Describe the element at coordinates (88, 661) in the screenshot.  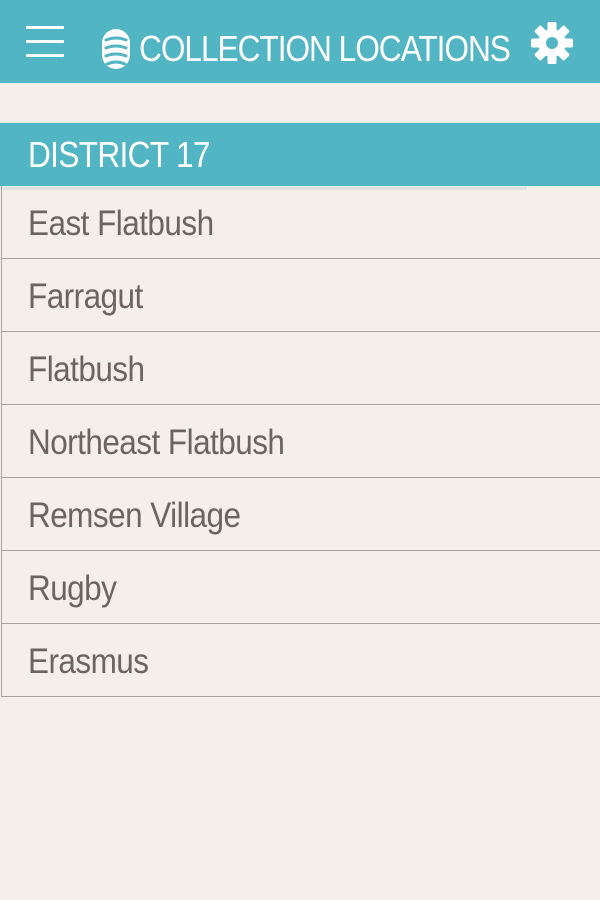
I see `list-item-label: Erasmus` at that location.